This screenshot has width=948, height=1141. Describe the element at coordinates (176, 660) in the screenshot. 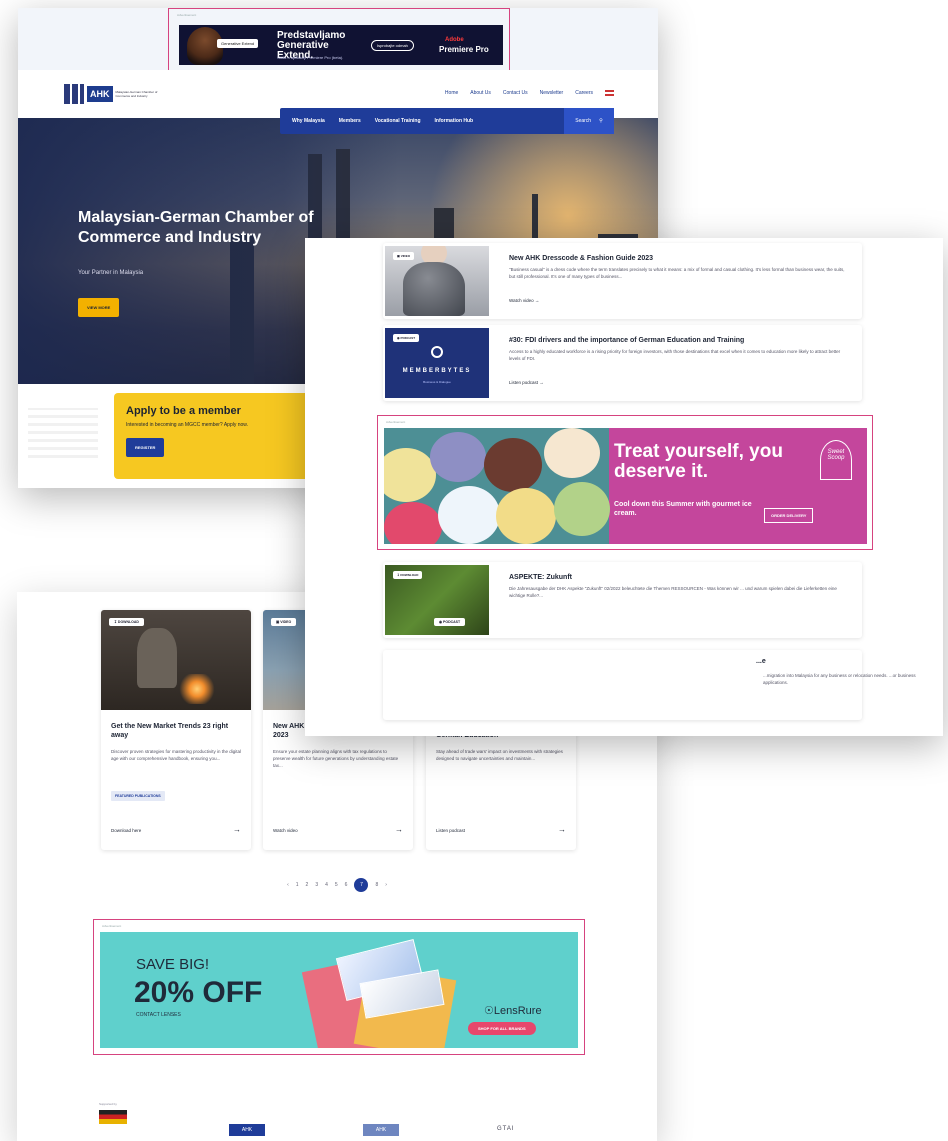

I see `card-image: ↧ DOWNLOAD` at that location.